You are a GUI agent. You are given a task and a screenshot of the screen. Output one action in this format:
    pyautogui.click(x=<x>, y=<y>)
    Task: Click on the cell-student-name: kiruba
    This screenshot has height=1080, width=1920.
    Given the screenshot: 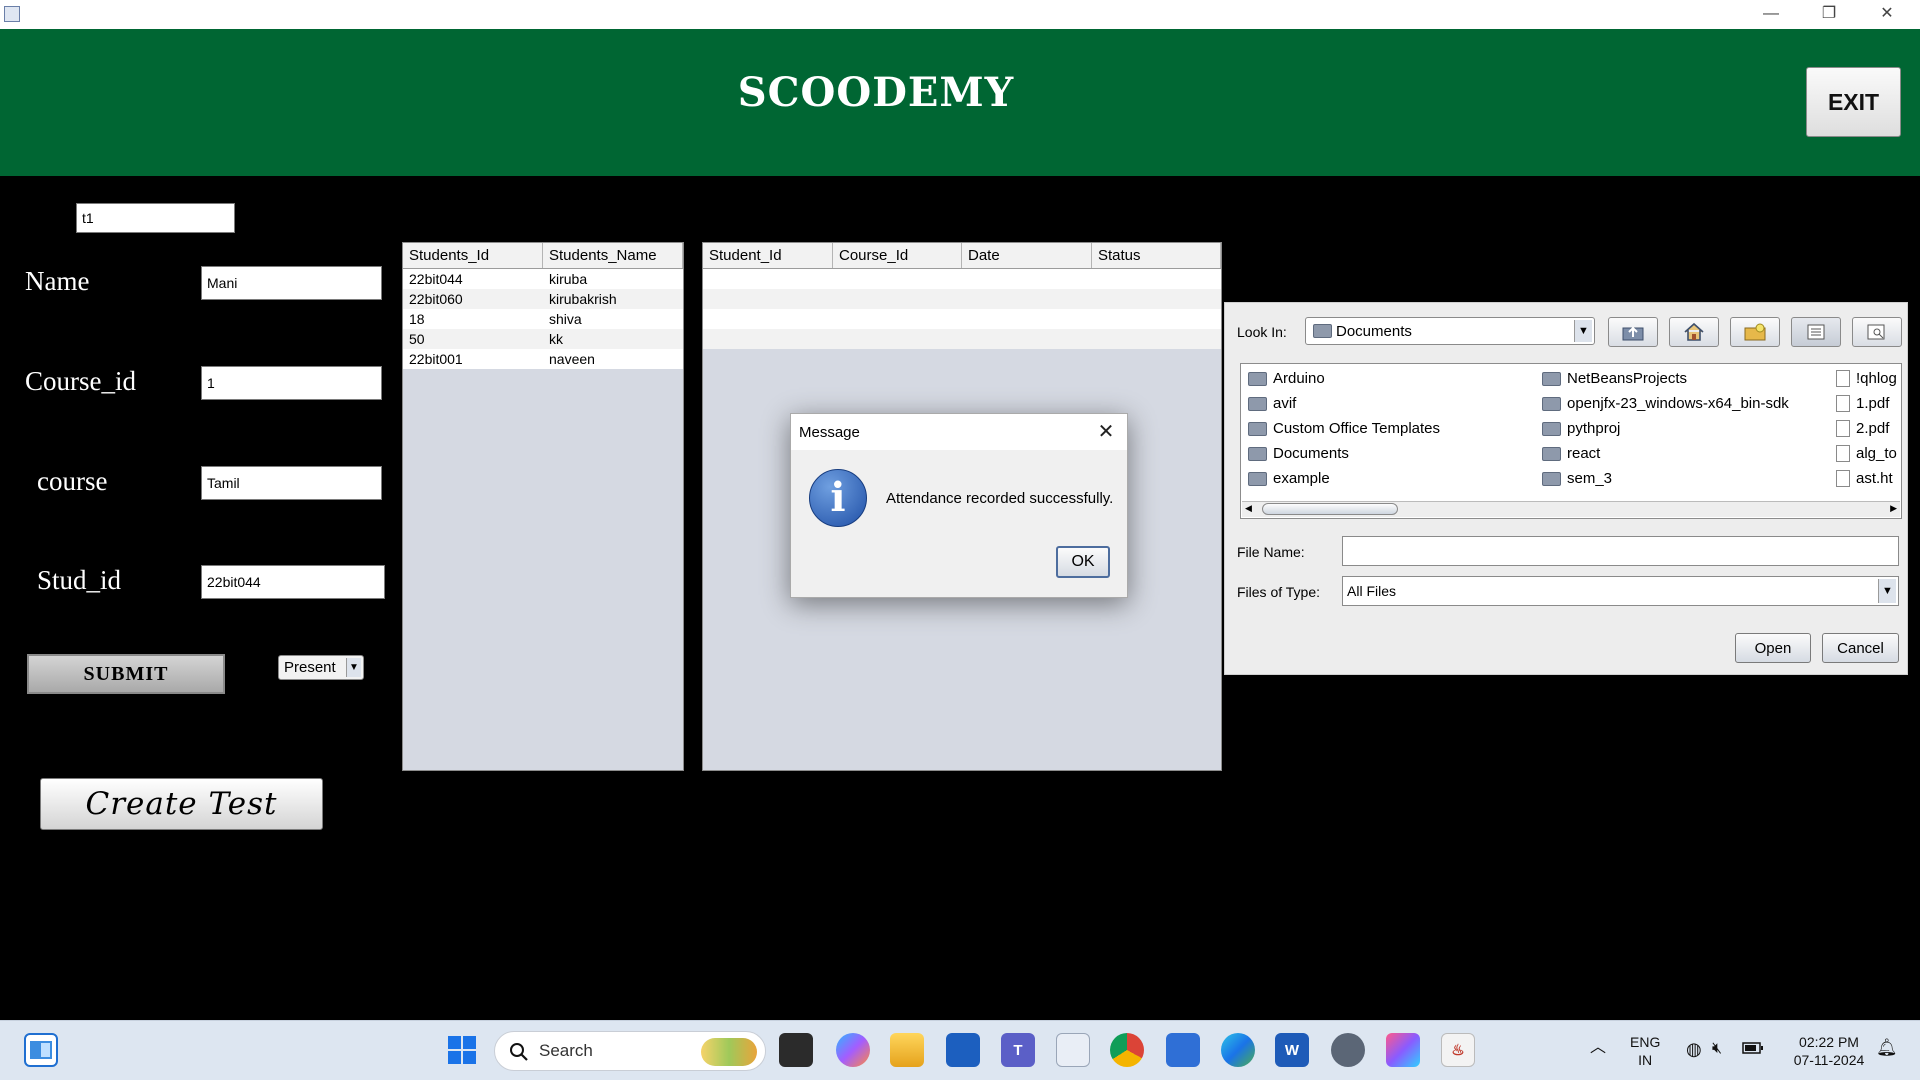 What is the action you would take?
    pyautogui.click(x=568, y=279)
    